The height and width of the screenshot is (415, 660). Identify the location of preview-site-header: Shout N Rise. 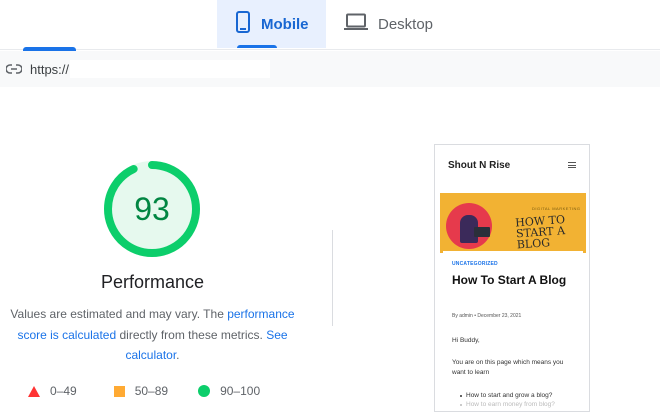
(512, 165).